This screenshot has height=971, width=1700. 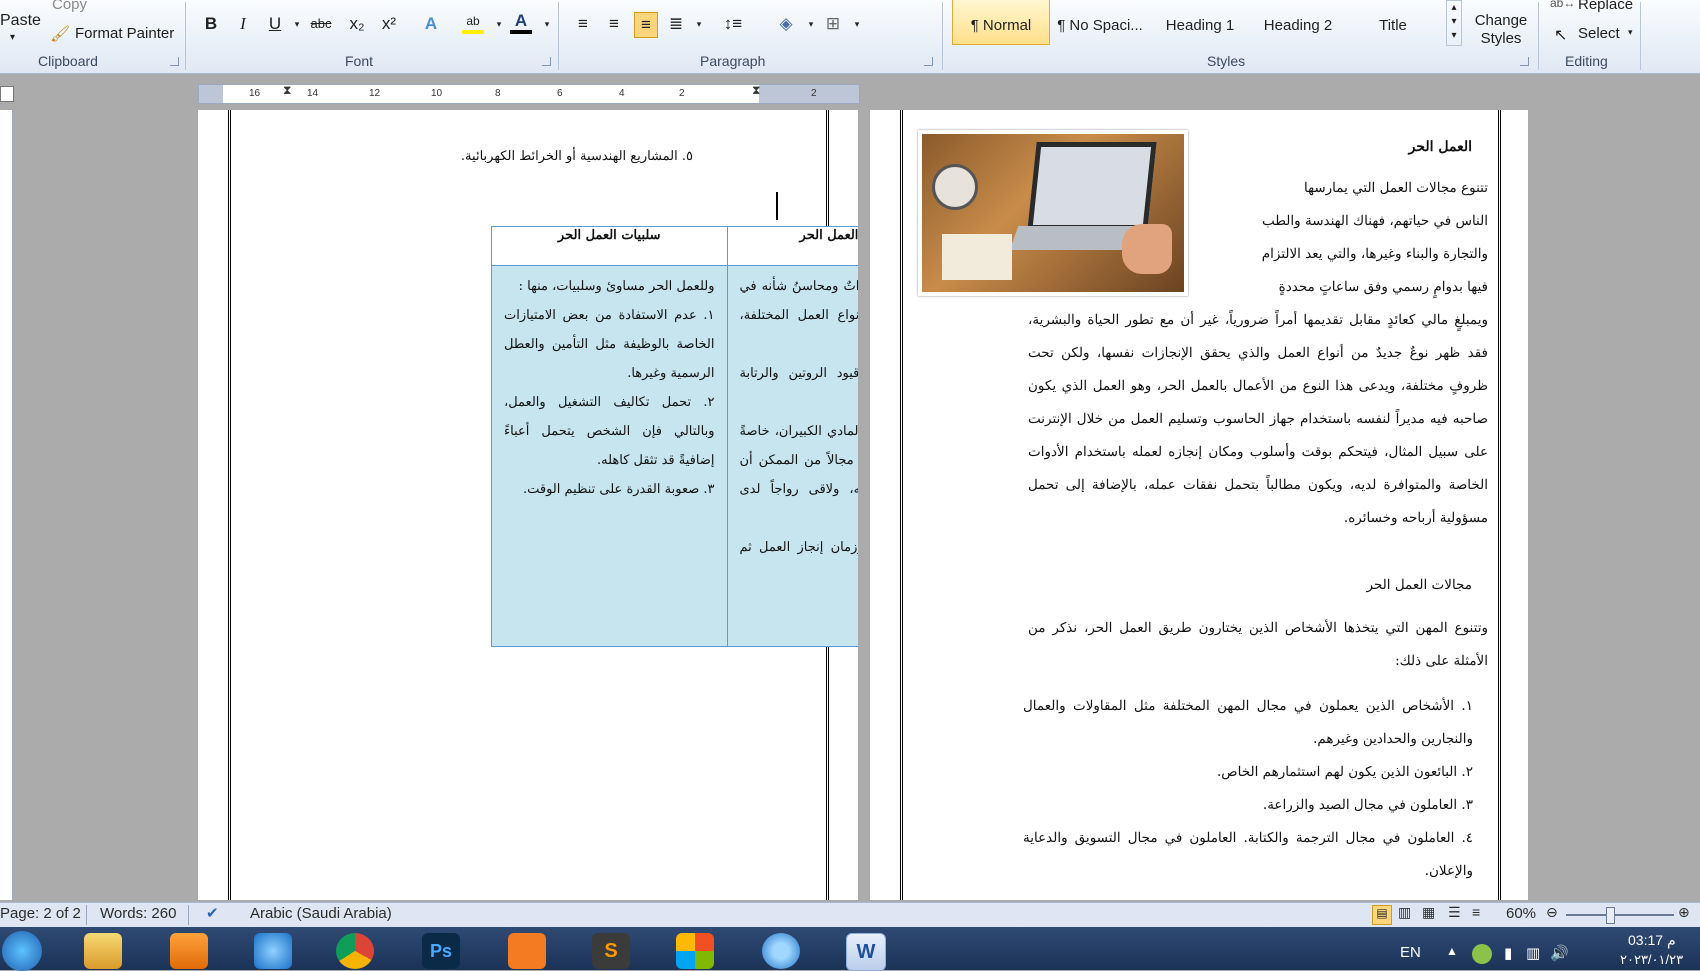 What do you see at coordinates (12, 37) in the screenshot?
I see `paste-dropdown-icon: ▾` at bounding box center [12, 37].